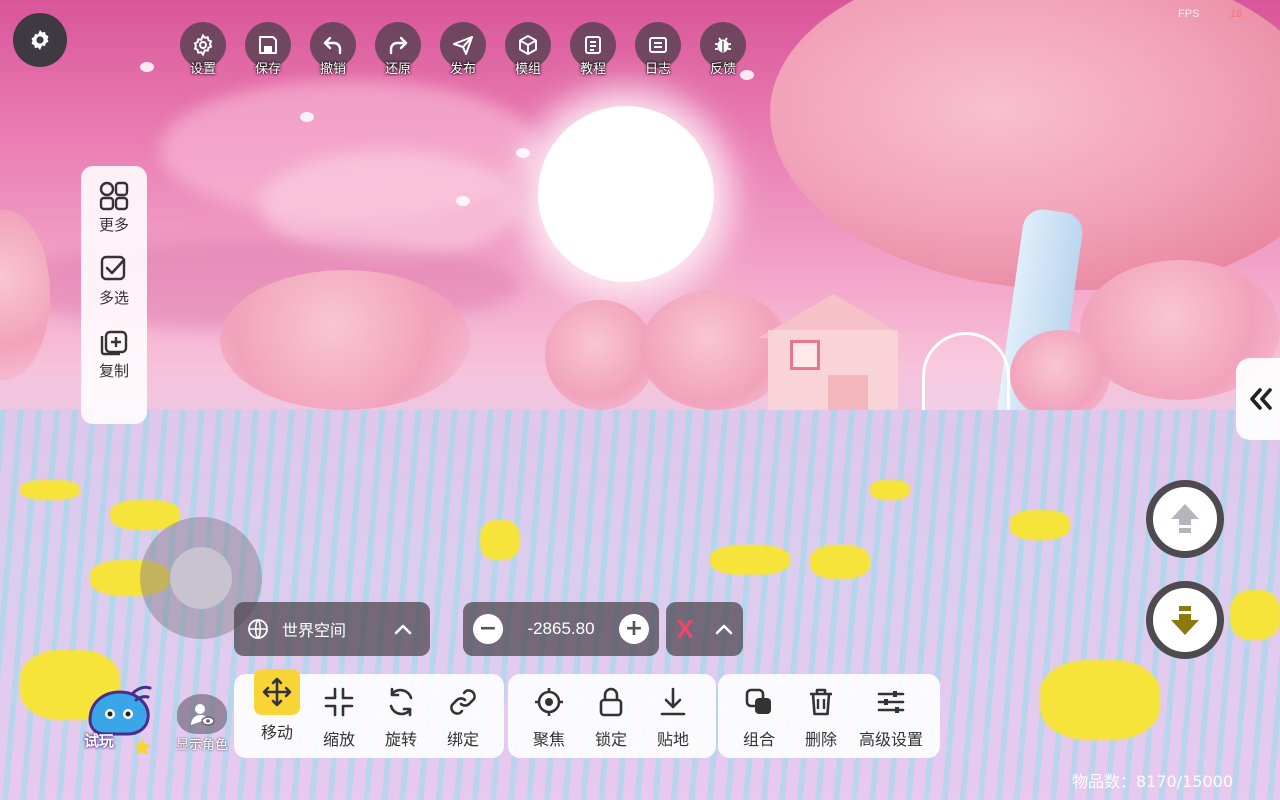 The height and width of the screenshot is (800, 1280). I want to click on lock-label: 锁定, so click(610, 739).